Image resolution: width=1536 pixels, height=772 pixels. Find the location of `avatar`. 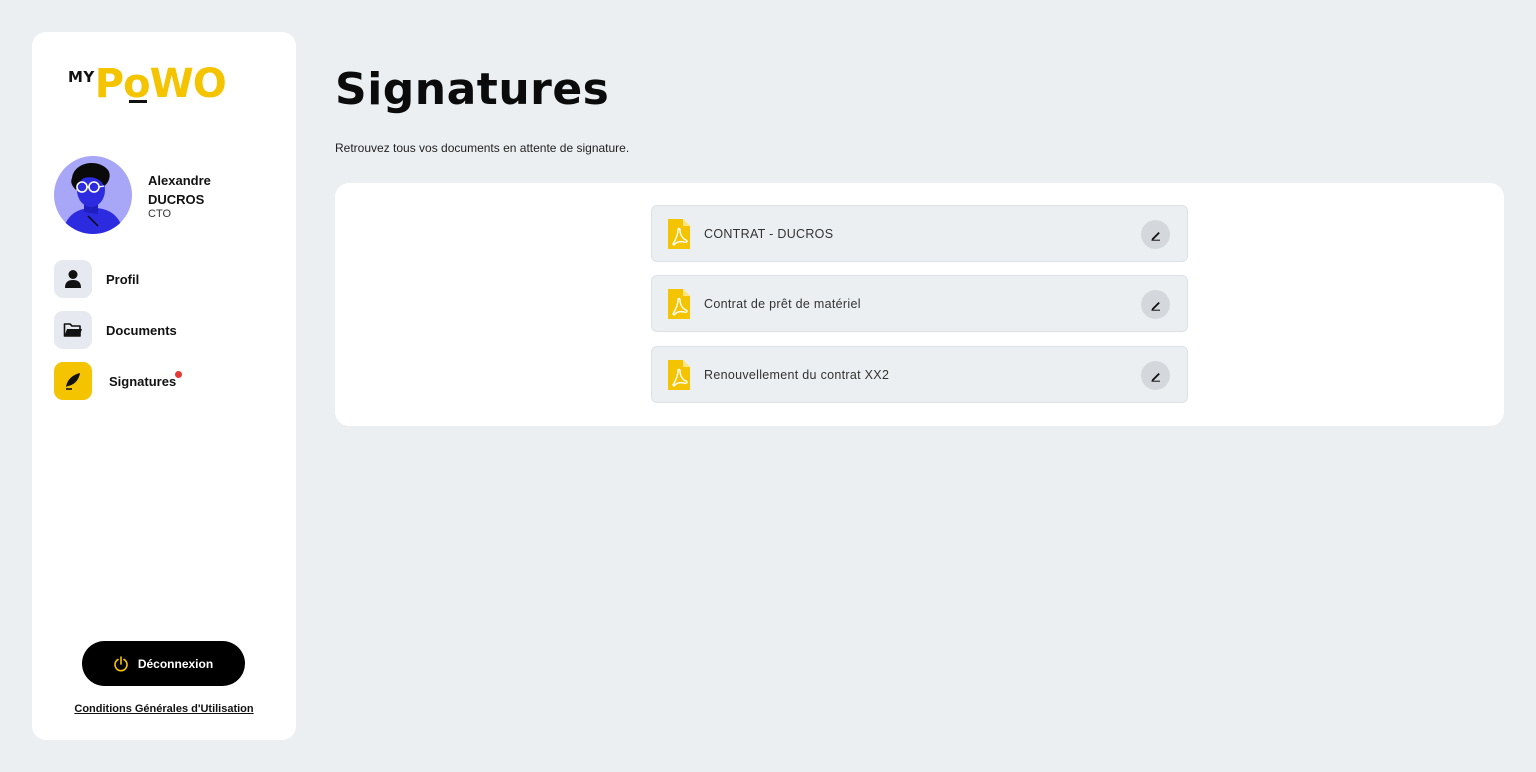

avatar is located at coordinates (93, 195).